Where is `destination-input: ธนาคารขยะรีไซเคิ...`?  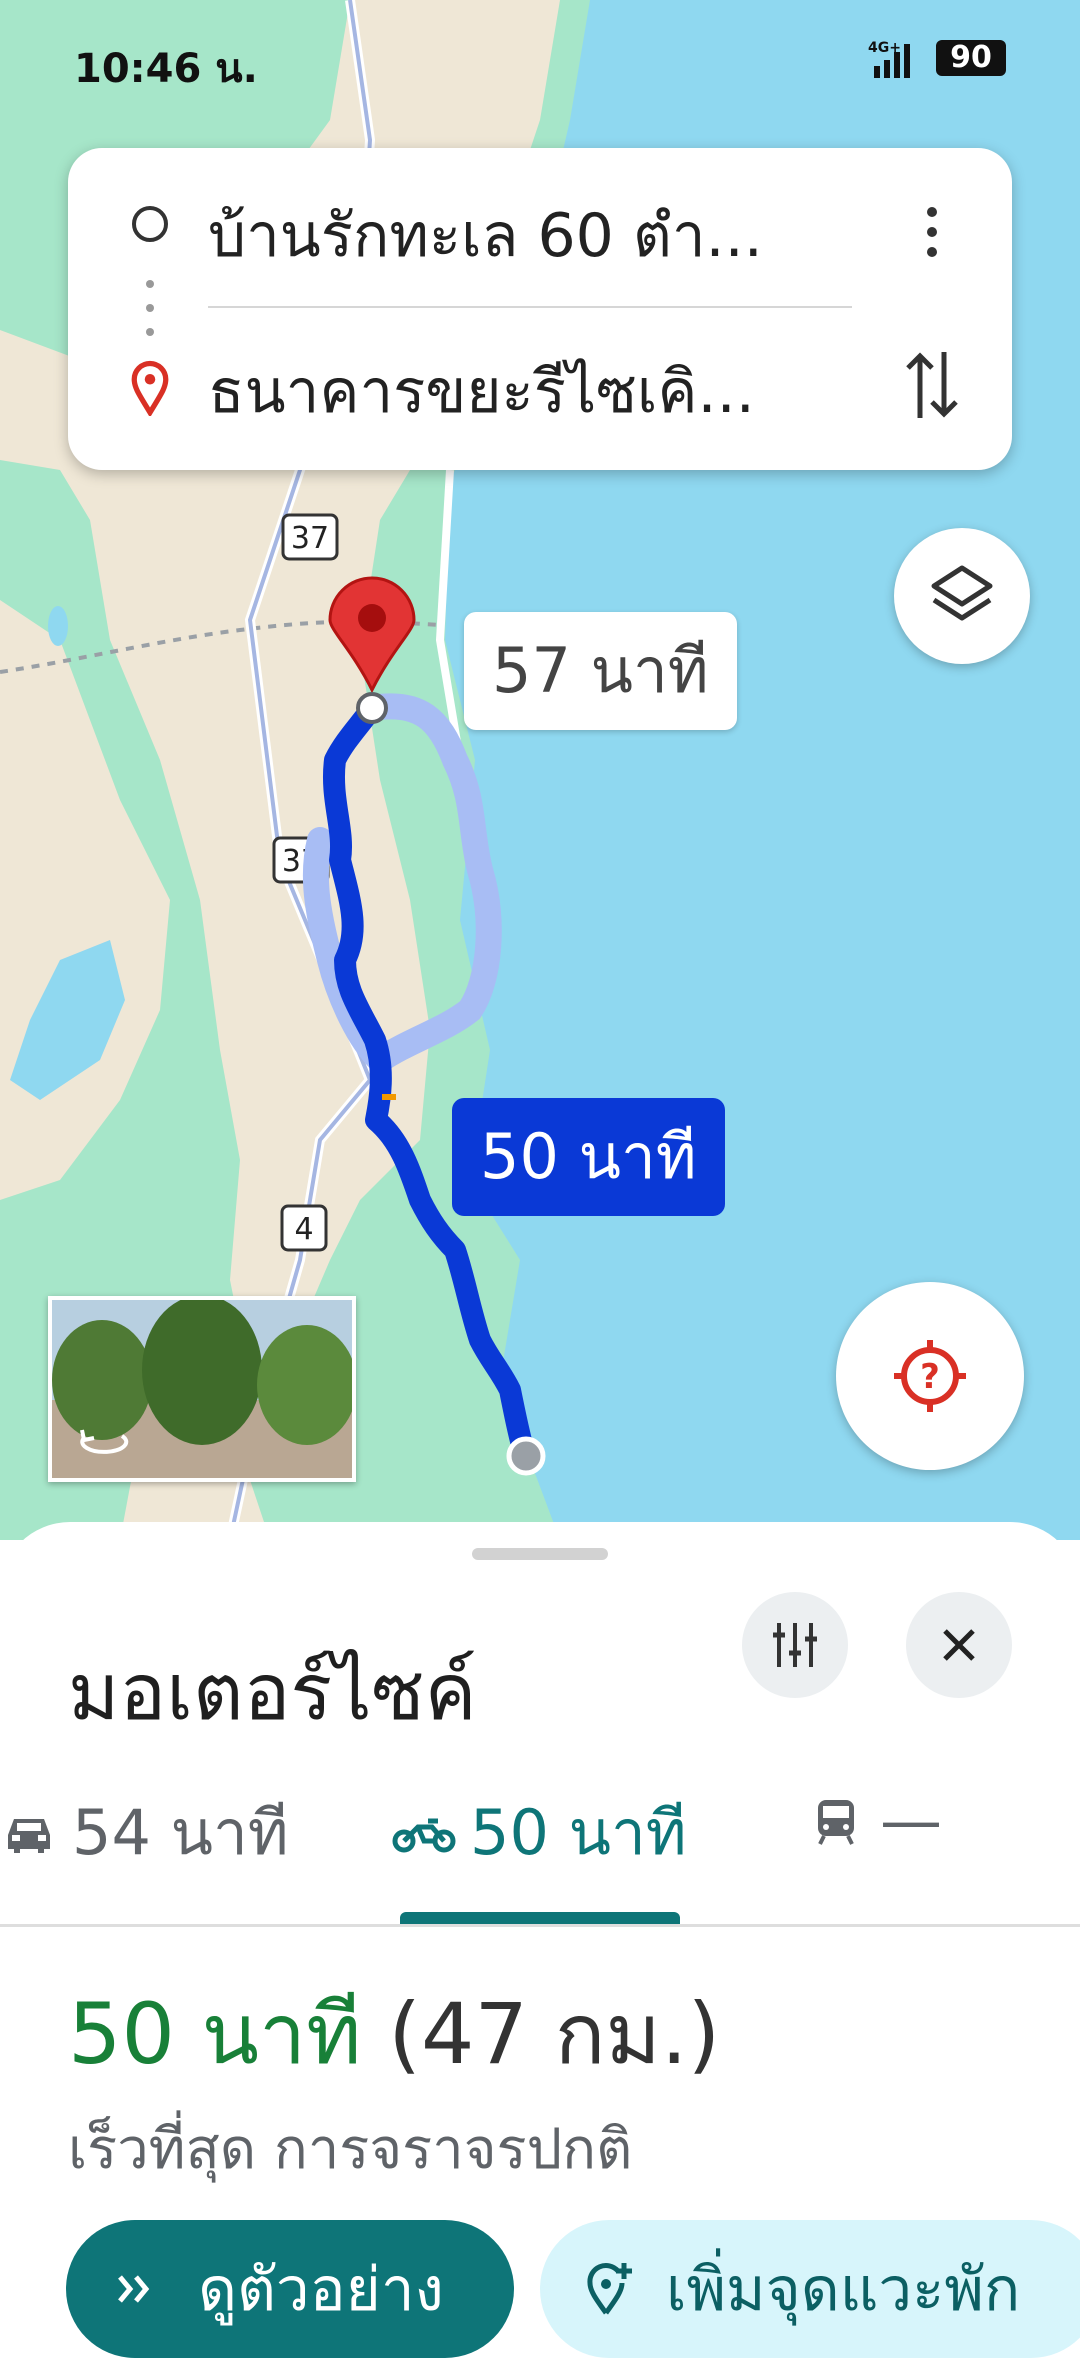 destination-input: ธนาคารขยะรีไซเคิ... is located at coordinates (481, 391).